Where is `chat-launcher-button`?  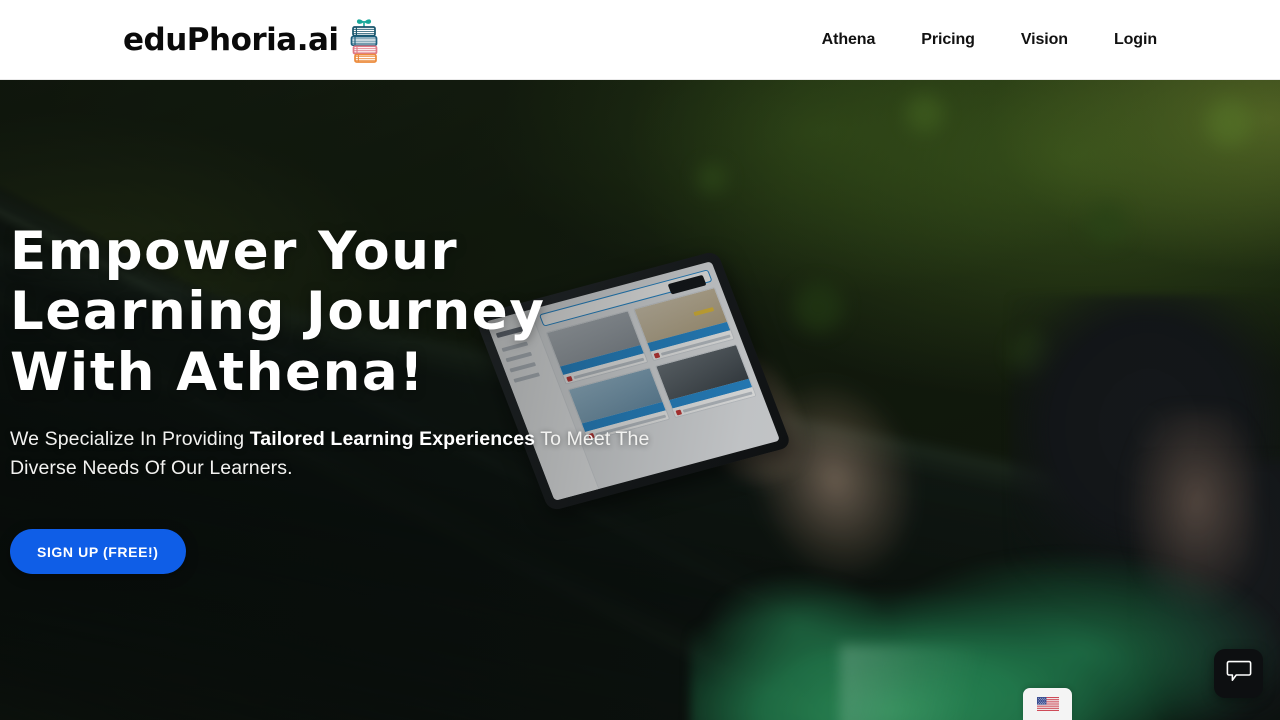
chat-launcher-button is located at coordinates (1238, 673).